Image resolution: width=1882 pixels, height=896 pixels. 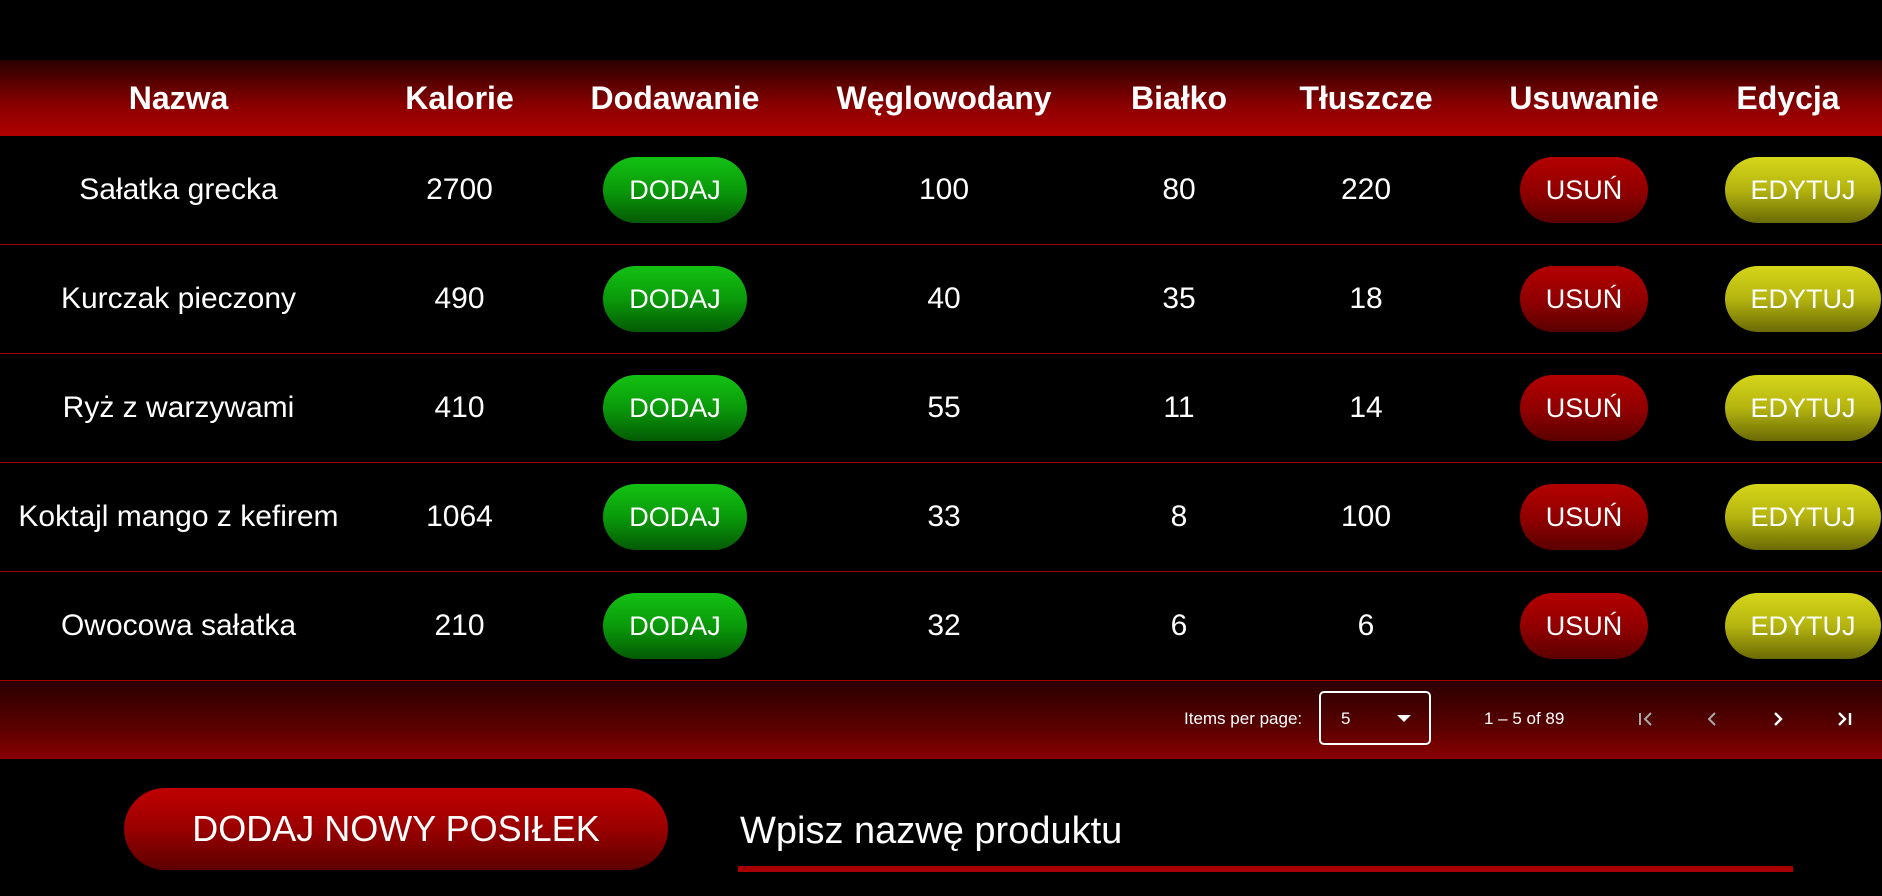 What do you see at coordinates (1179, 407) in the screenshot?
I see `meal-protein: 11` at bounding box center [1179, 407].